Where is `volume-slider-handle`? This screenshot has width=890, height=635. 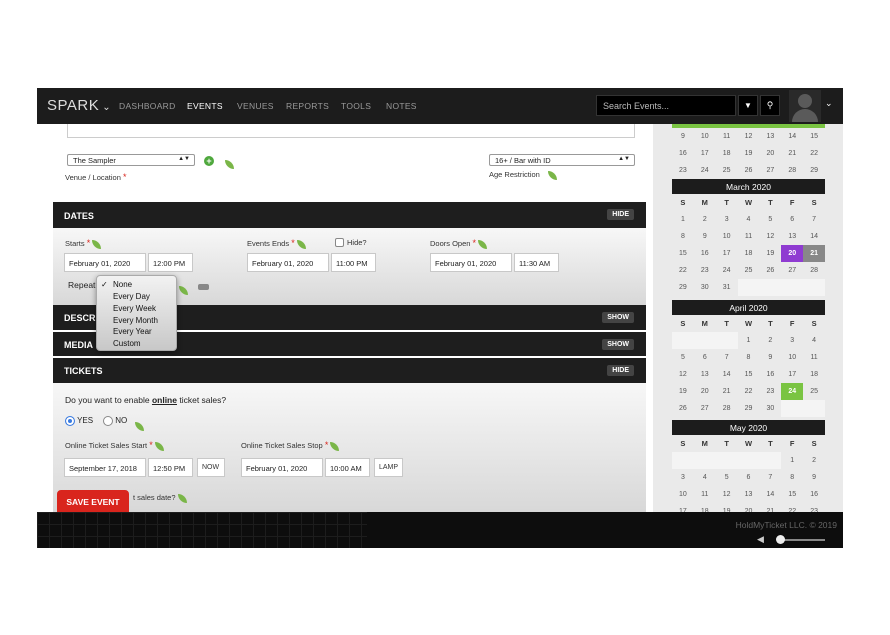
volume-slider-handle is located at coordinates (780, 539).